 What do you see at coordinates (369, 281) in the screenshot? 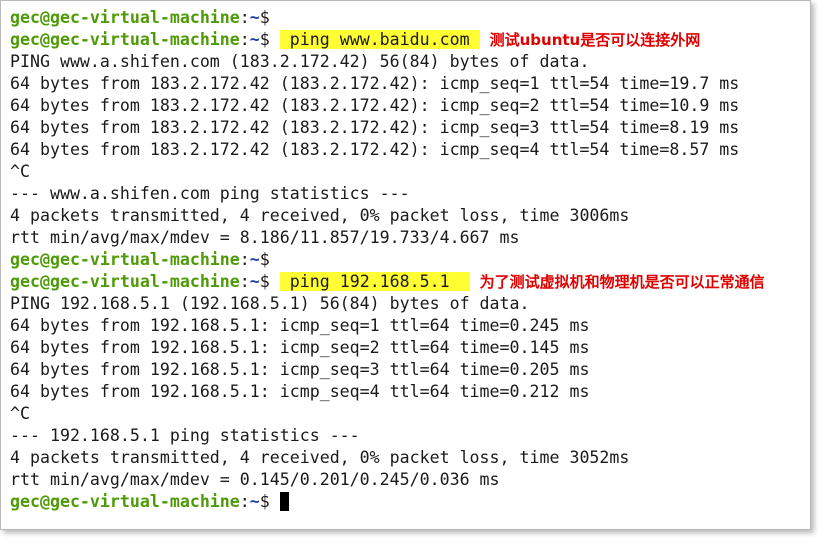
I see `command-text: ping 192.168.5.1` at bounding box center [369, 281].